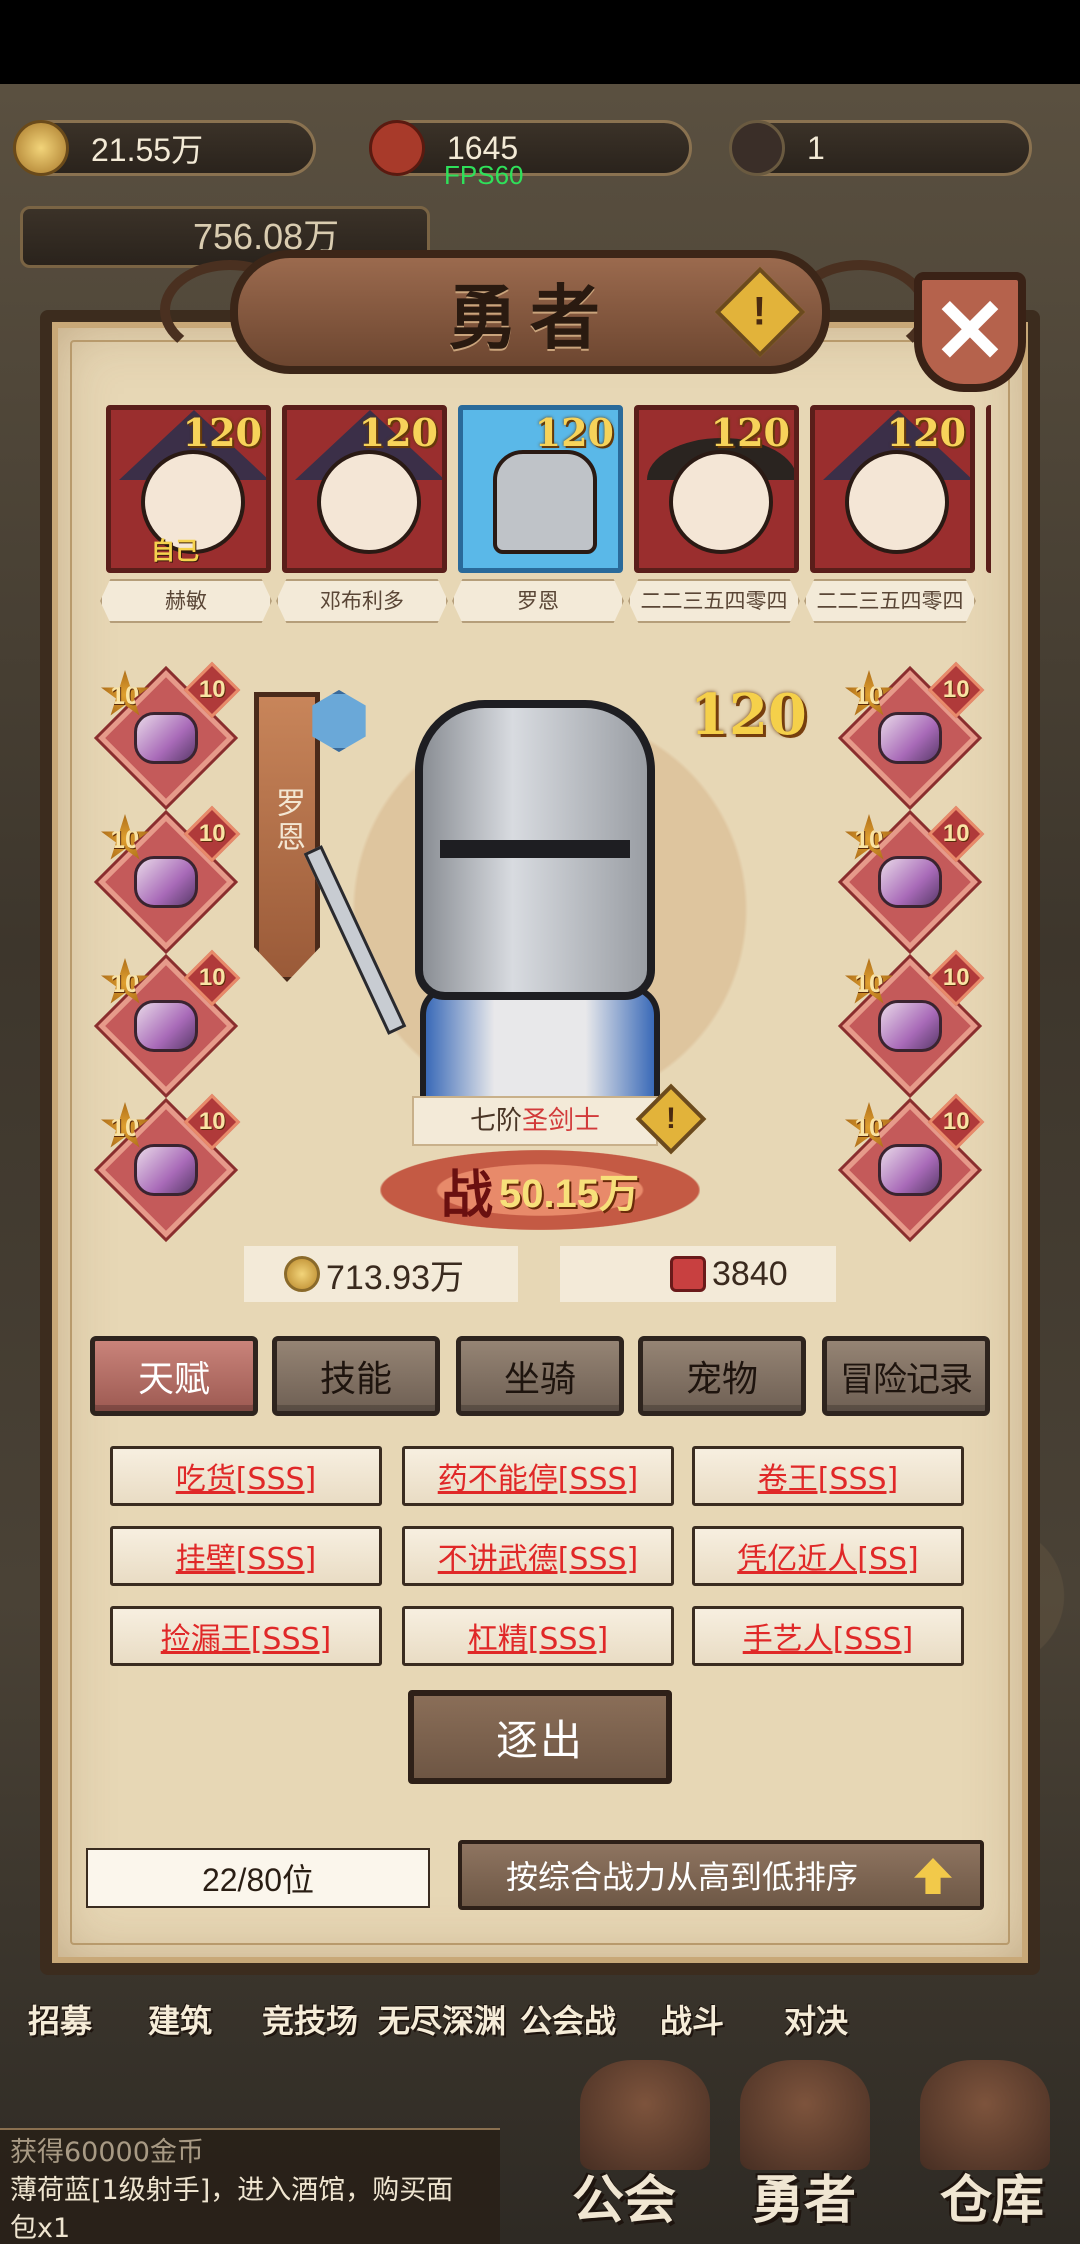 The height and width of the screenshot is (2244, 1080). I want to click on hero-power: 战 50.15万, so click(540, 1190).